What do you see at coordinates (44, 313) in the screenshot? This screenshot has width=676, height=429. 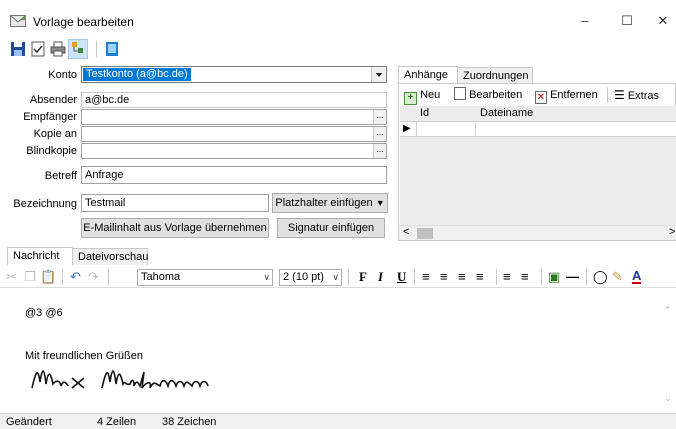 I see `editor-line-placeholders: @3 @6` at bounding box center [44, 313].